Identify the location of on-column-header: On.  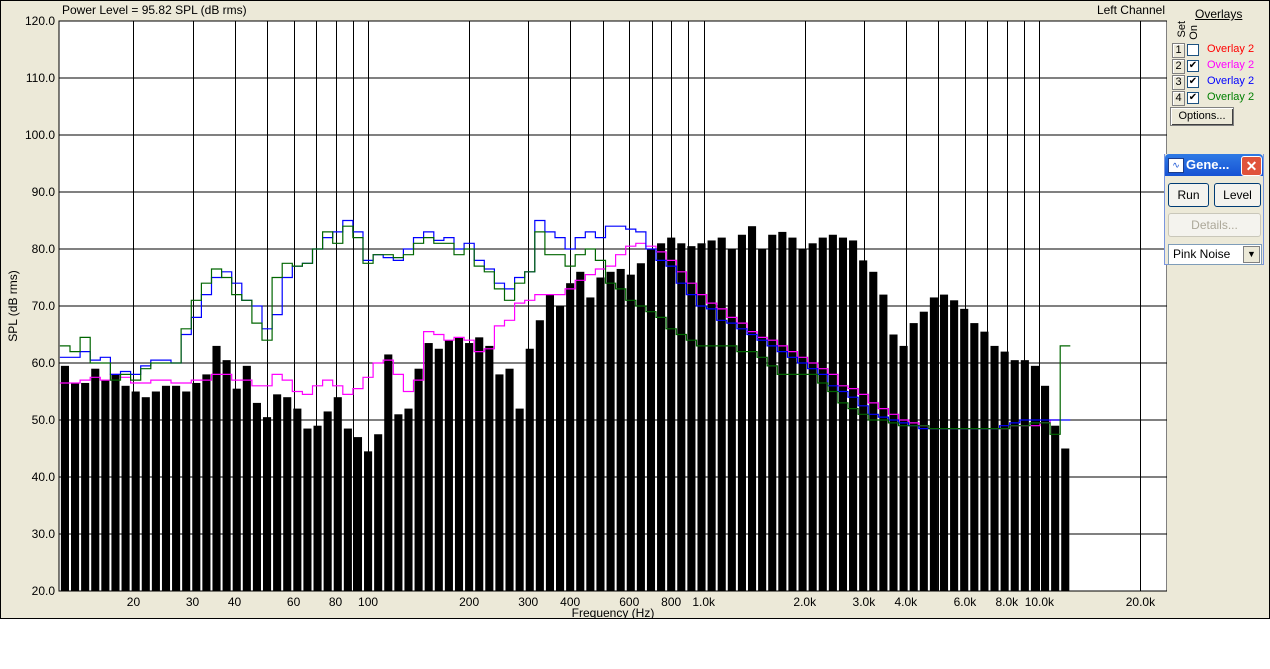
(1194, 32).